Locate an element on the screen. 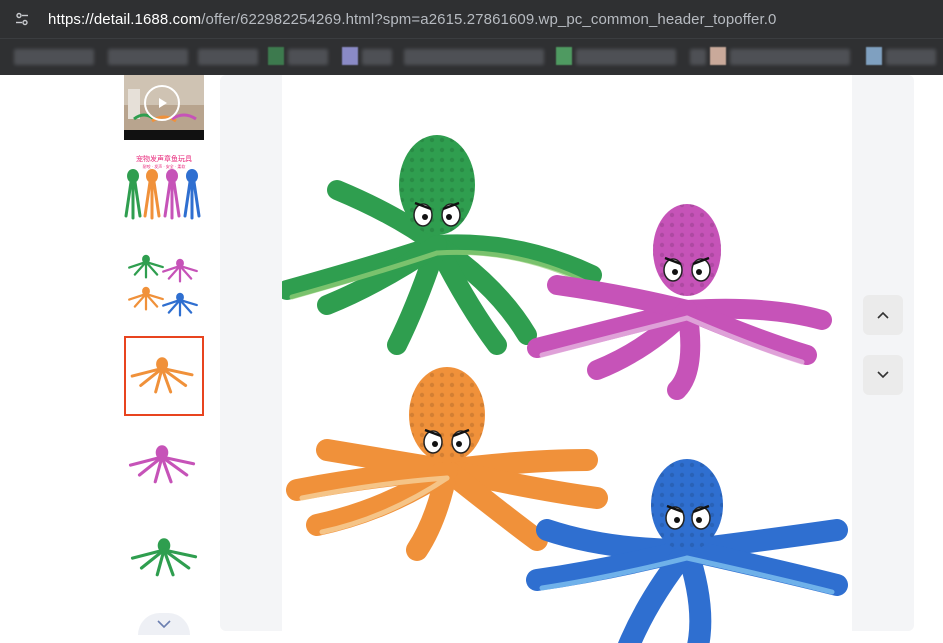  thumbnail-image: 宠物发声章鱼玩具 耐咬 · 发声 · 安全 · 柔软 is located at coordinates (164, 188).